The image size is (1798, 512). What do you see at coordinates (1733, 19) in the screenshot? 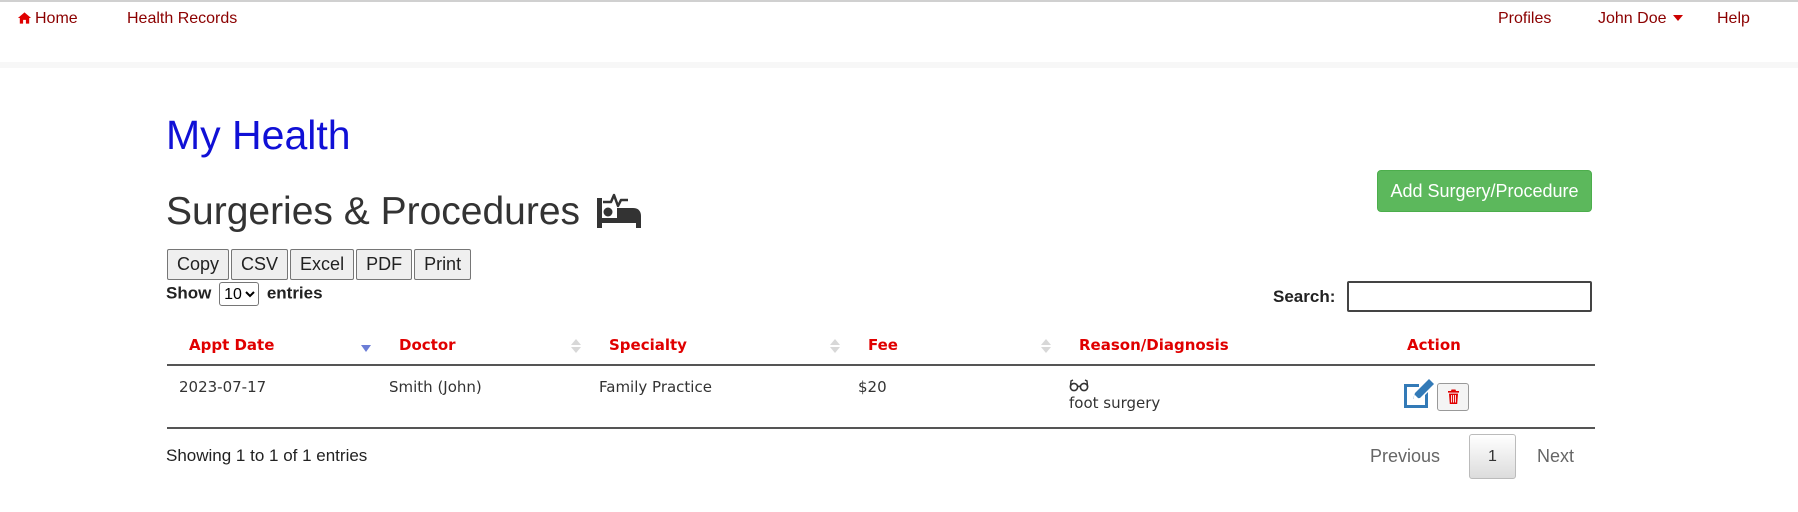
I see `nav-help-link: Help` at bounding box center [1733, 19].